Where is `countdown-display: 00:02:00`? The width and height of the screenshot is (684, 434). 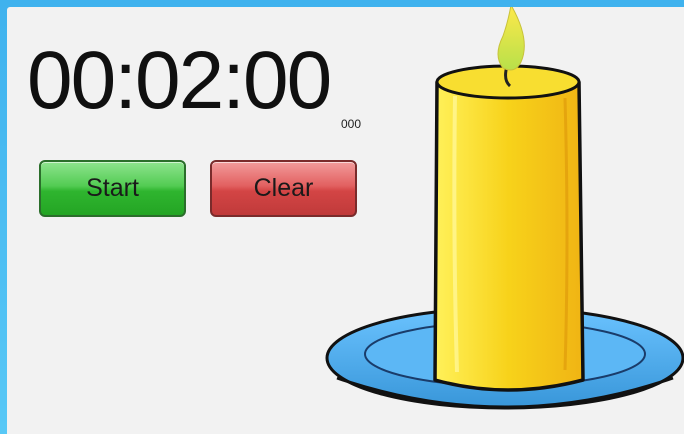 countdown-display: 00:02:00 is located at coordinates (179, 81).